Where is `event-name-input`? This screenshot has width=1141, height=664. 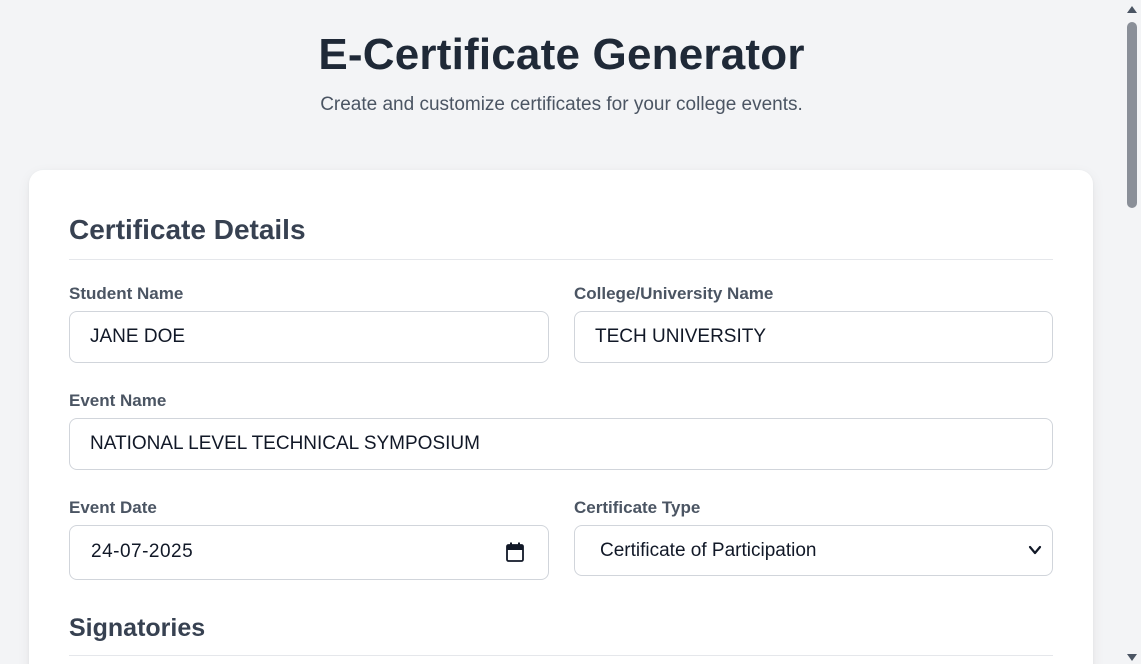
event-name-input is located at coordinates (561, 444).